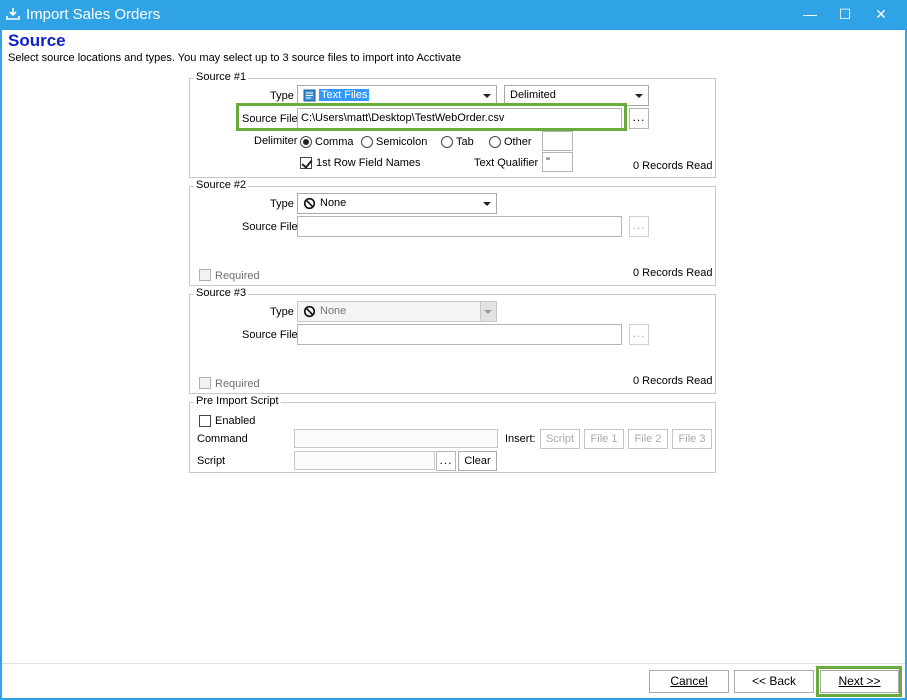  Describe the element at coordinates (221, 77) in the screenshot. I see `source-1-title: Source #1` at that location.